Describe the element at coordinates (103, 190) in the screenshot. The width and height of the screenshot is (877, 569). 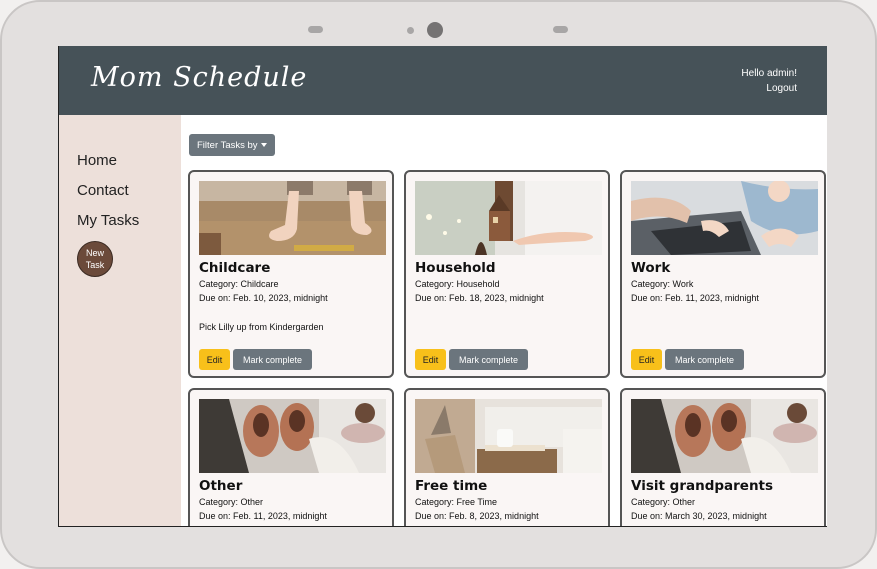
I see `sidebar-item-contact: Contact` at that location.